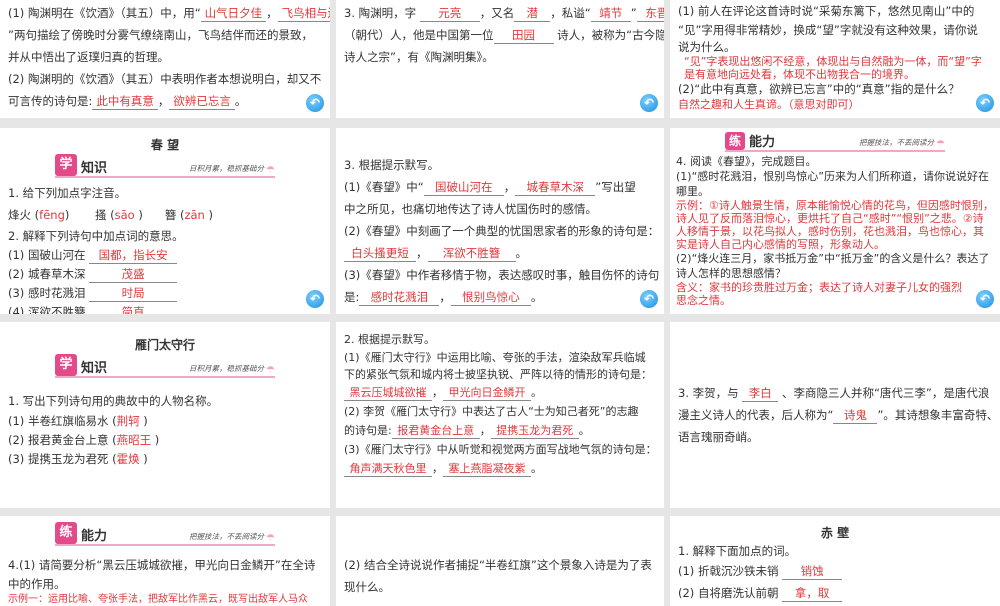 The image size is (1000, 606). What do you see at coordinates (352, 297) in the screenshot?
I see `text: 是:` at bounding box center [352, 297].